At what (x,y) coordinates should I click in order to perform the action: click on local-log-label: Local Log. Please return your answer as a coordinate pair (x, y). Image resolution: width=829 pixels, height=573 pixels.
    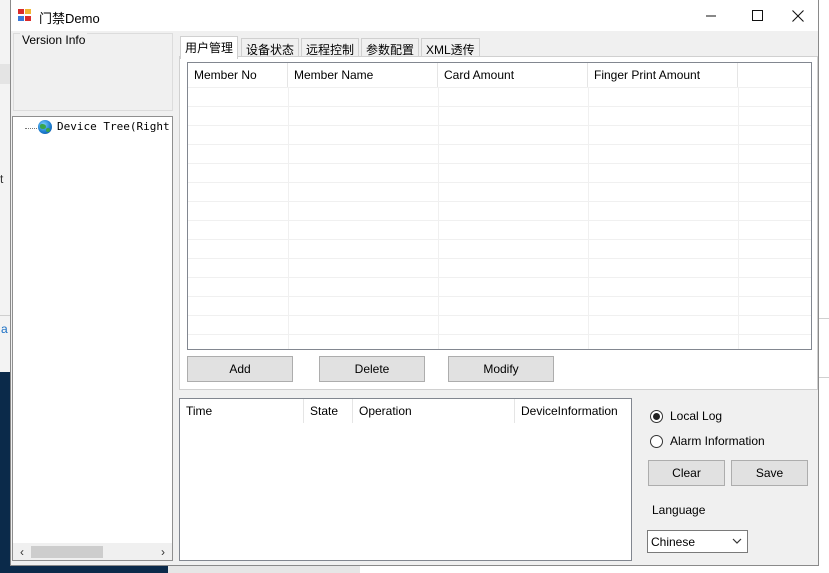
    Looking at the image, I should click on (696, 416).